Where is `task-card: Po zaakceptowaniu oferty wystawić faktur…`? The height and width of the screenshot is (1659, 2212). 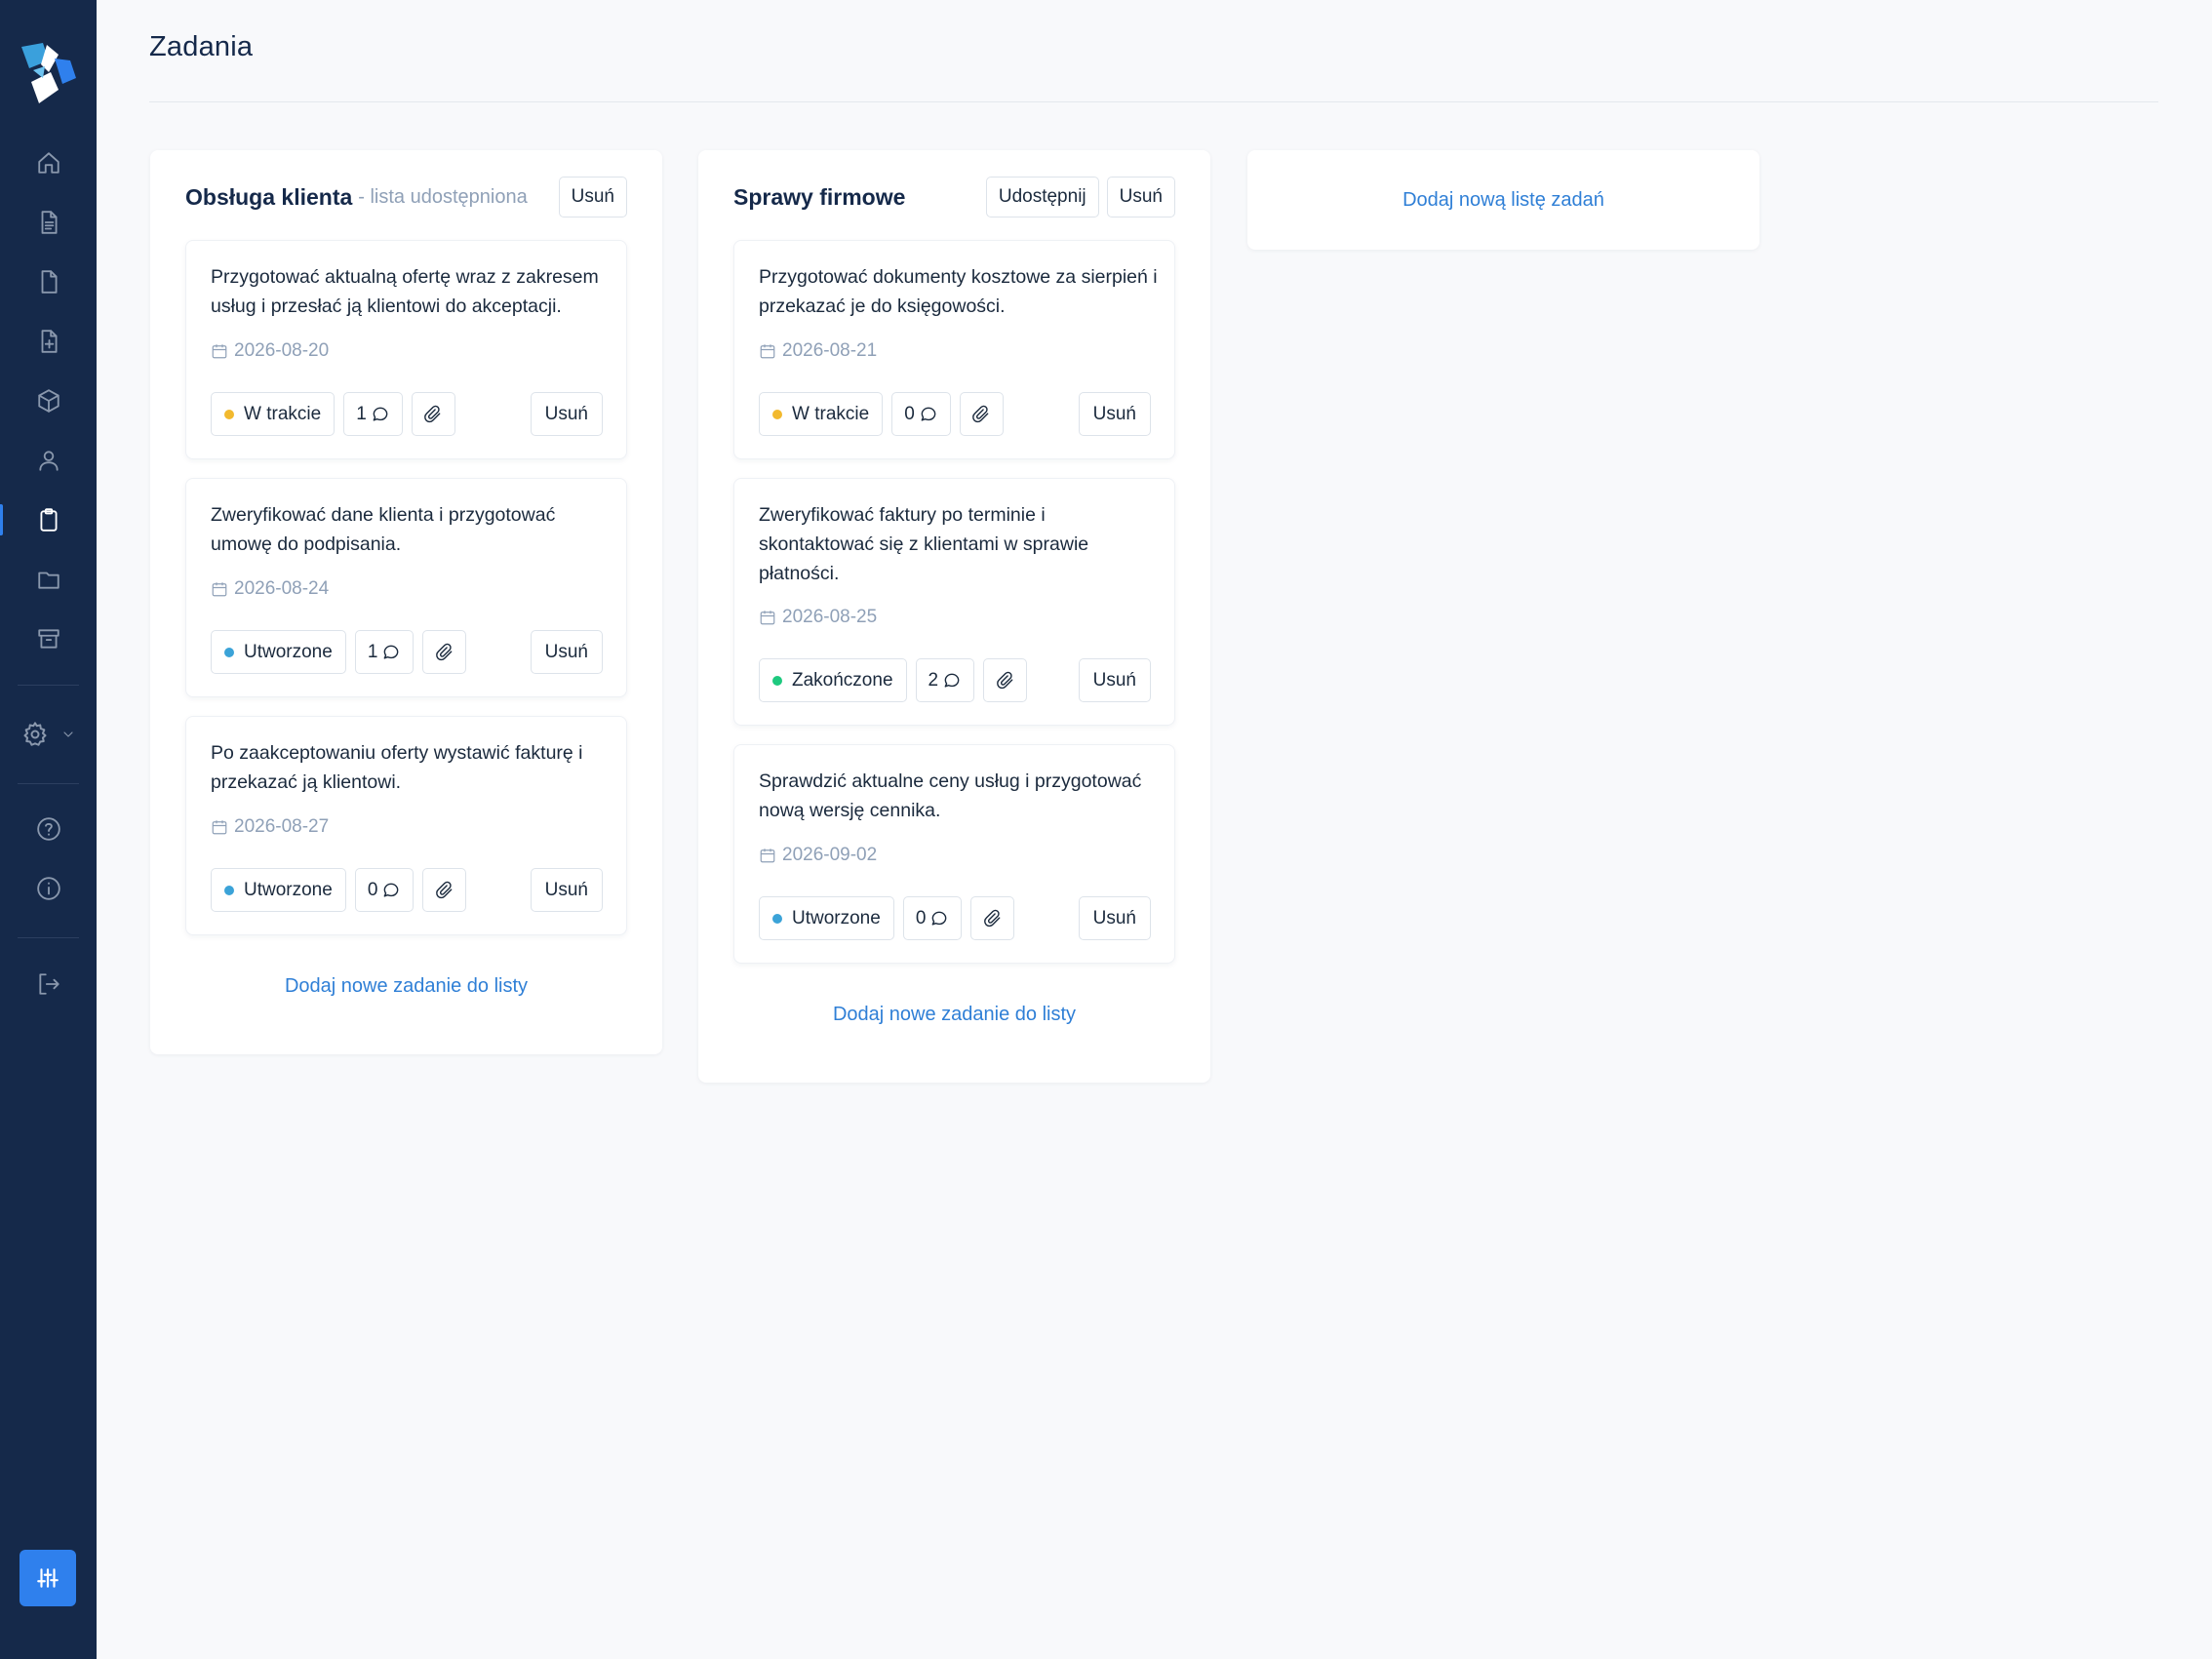 task-card: Po zaakceptowaniu oferty wystawić faktur… is located at coordinates (406, 825).